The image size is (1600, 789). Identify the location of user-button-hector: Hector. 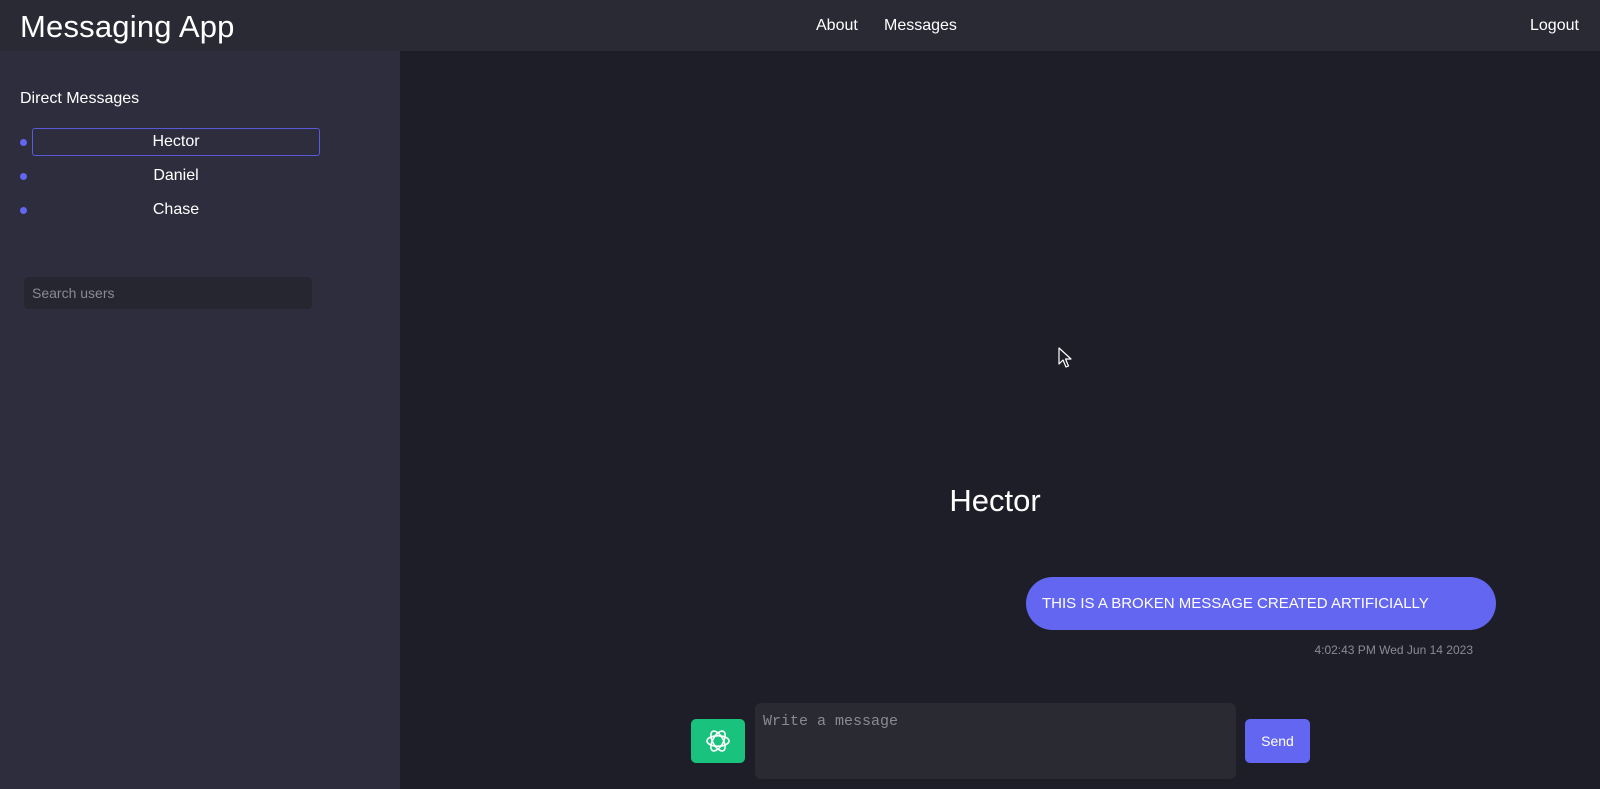
(176, 142).